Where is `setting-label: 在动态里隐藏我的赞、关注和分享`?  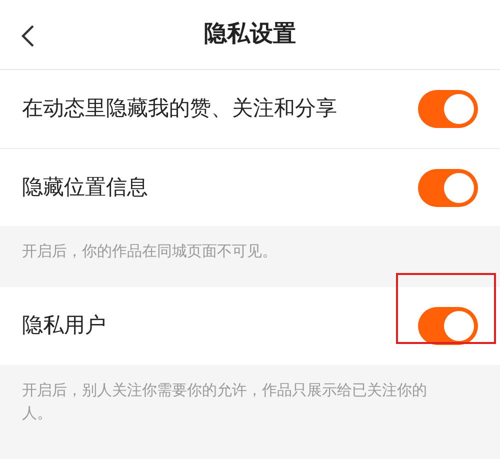 setting-label: 在动态里隐藏我的赞、关注和分享 is located at coordinates (179, 108).